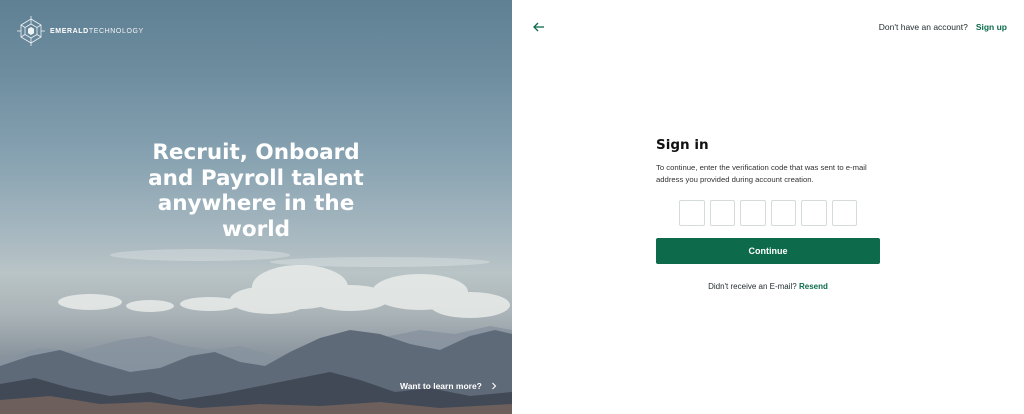 Image resolution: width=1024 pixels, height=414 pixels. What do you see at coordinates (441, 386) in the screenshot?
I see `learn-more-label: Want to learn more?` at bounding box center [441, 386].